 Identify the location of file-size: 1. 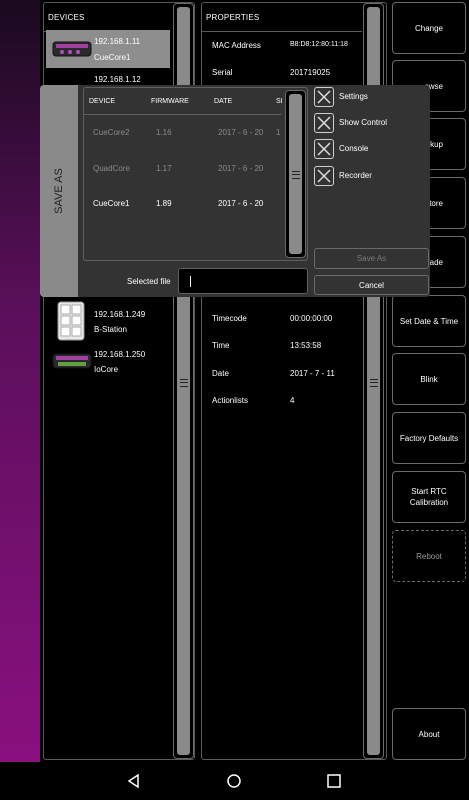
(278, 132).